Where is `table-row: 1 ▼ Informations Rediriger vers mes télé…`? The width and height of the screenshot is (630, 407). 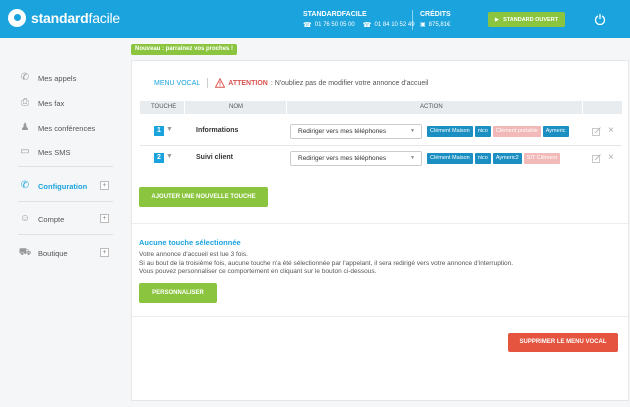 table-row: 1 ▼ Informations Rediriger vers mes télé… is located at coordinates (381, 131).